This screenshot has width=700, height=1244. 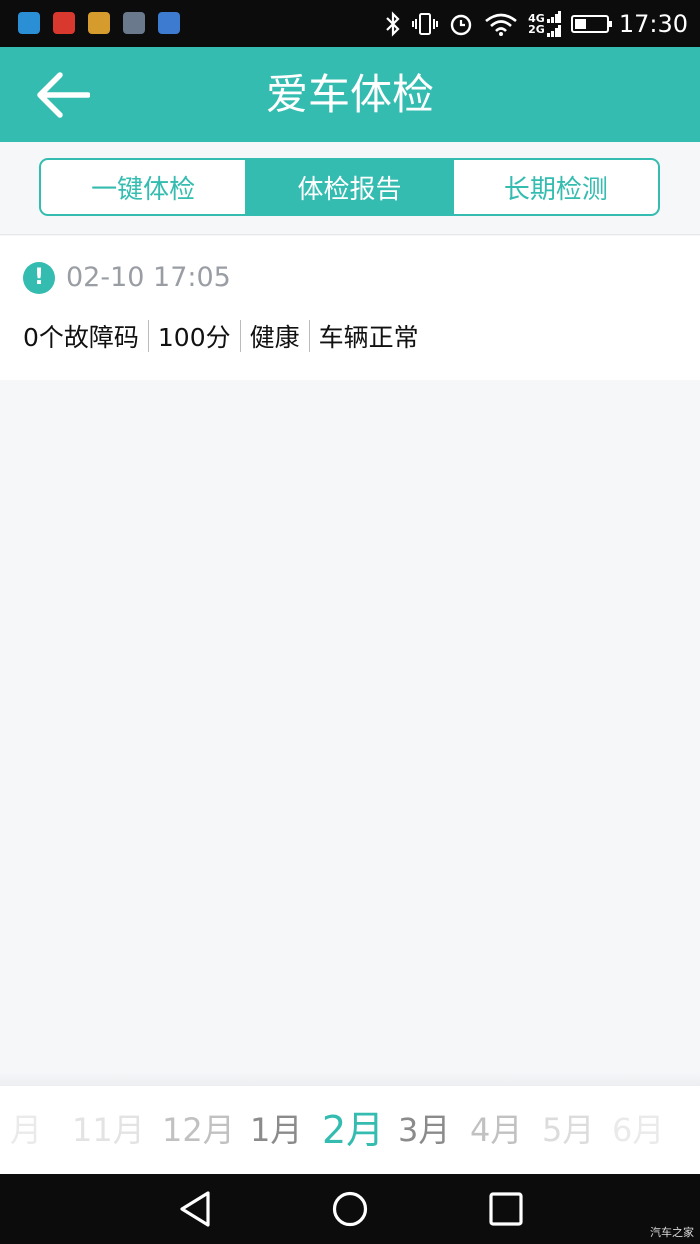 I want to click on triangle-back-icon, so click(x=195, y=1209).